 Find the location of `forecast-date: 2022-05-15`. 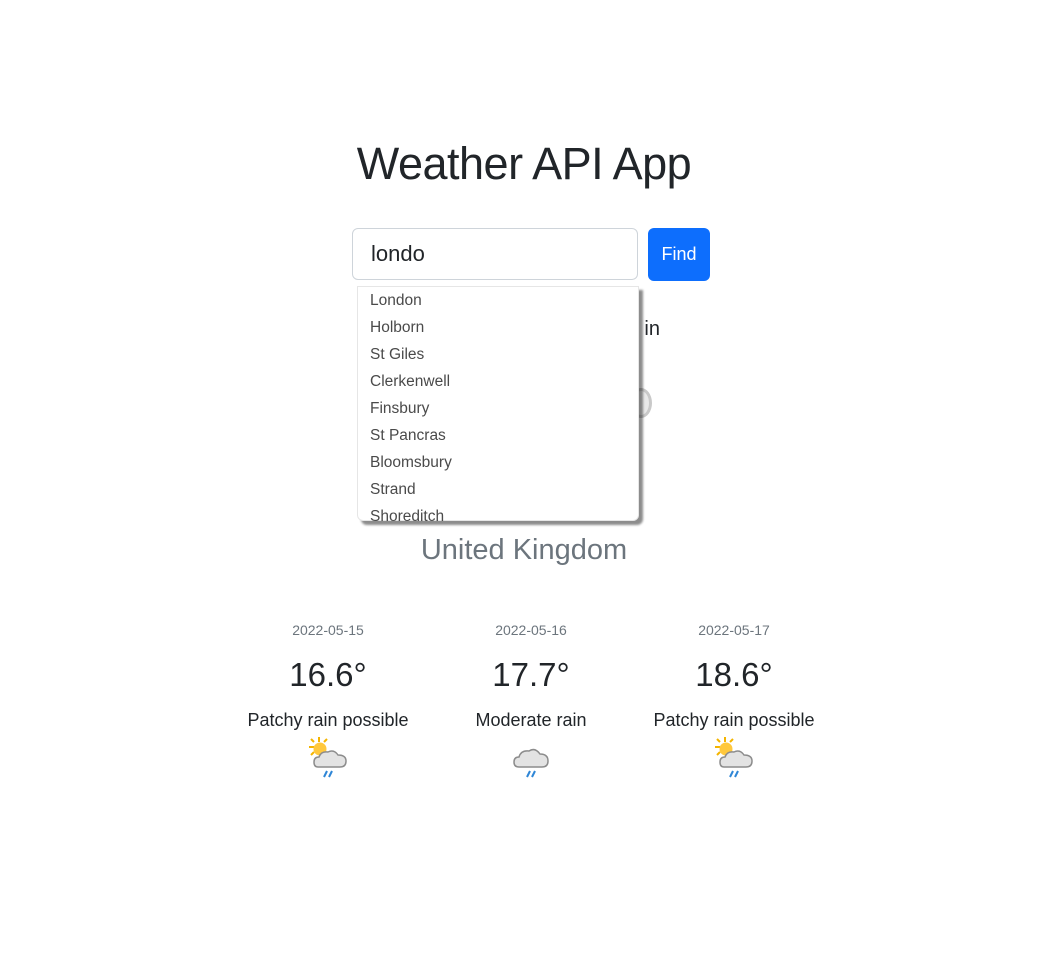

forecast-date: 2022-05-15 is located at coordinates (328, 630).